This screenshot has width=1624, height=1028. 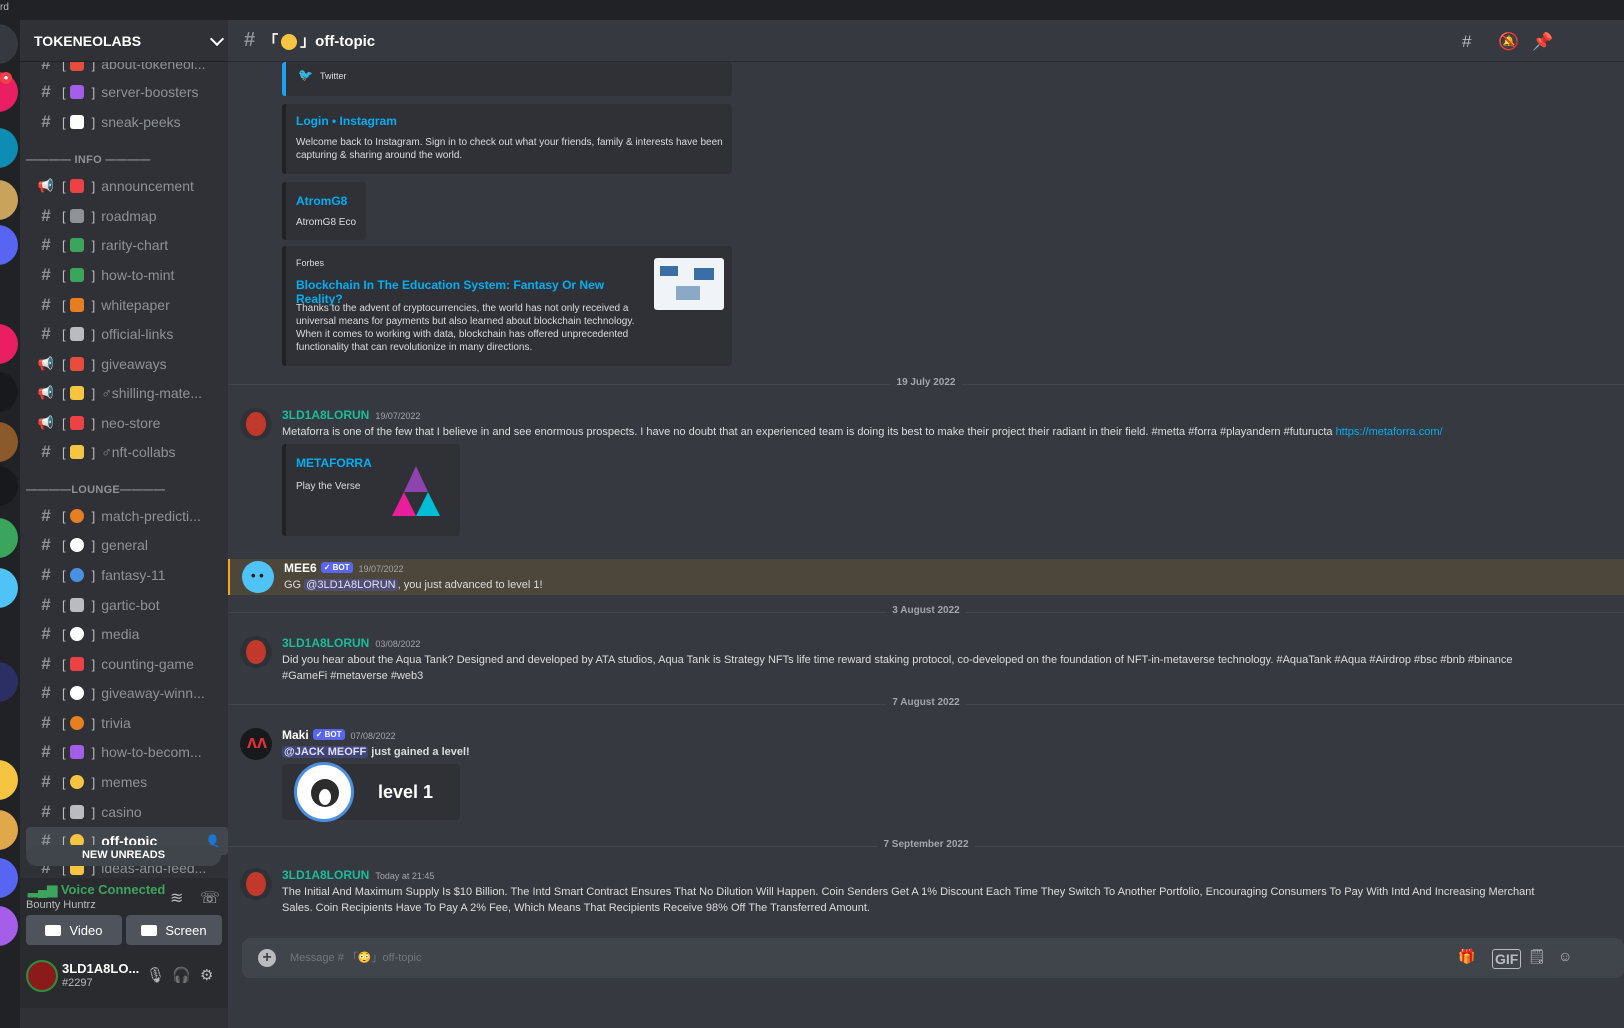 What do you see at coordinates (127, 634) in the screenshot?
I see `channel-item: #[] media` at bounding box center [127, 634].